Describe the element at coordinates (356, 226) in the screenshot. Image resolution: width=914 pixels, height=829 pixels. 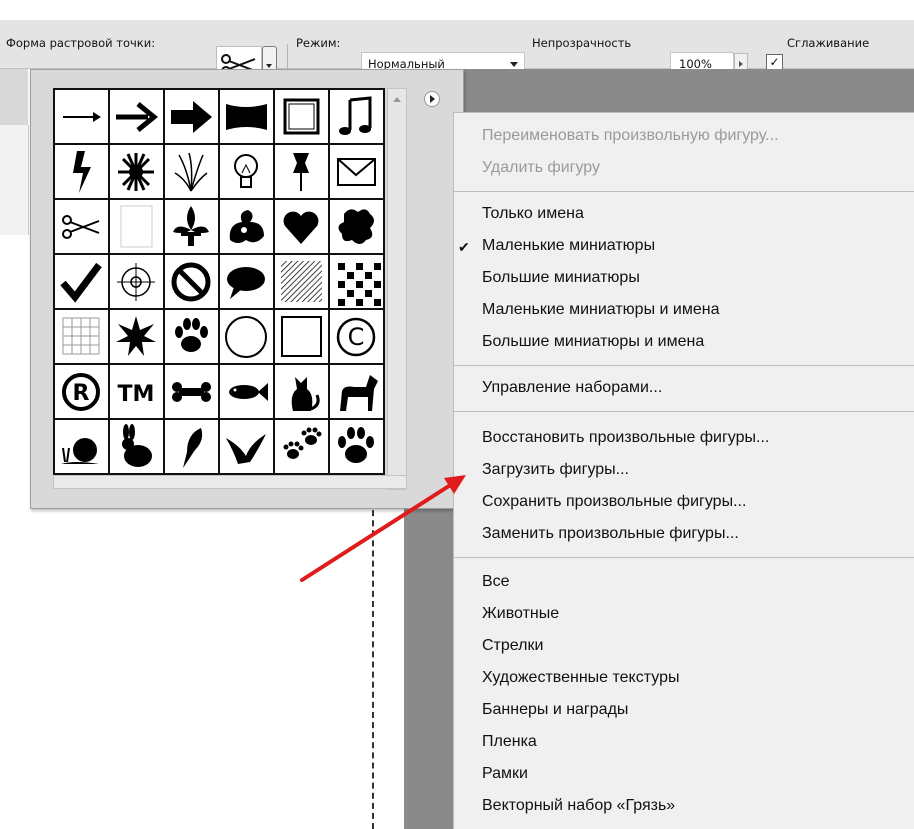
I see `shape-cell-puzzle-blot` at that location.